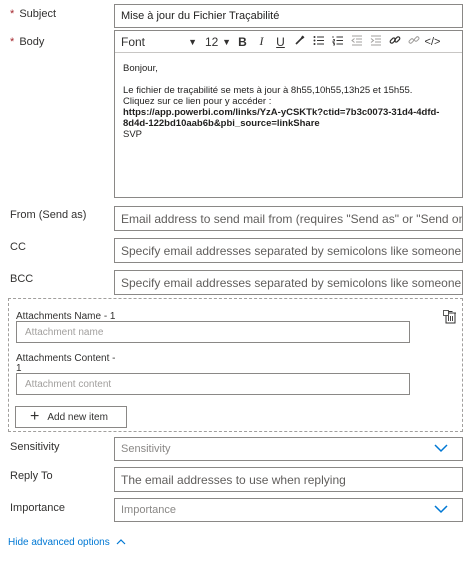 Image resolution: width=474 pixels, height=567 pixels. I want to click on body-label: * Body, so click(27, 42).